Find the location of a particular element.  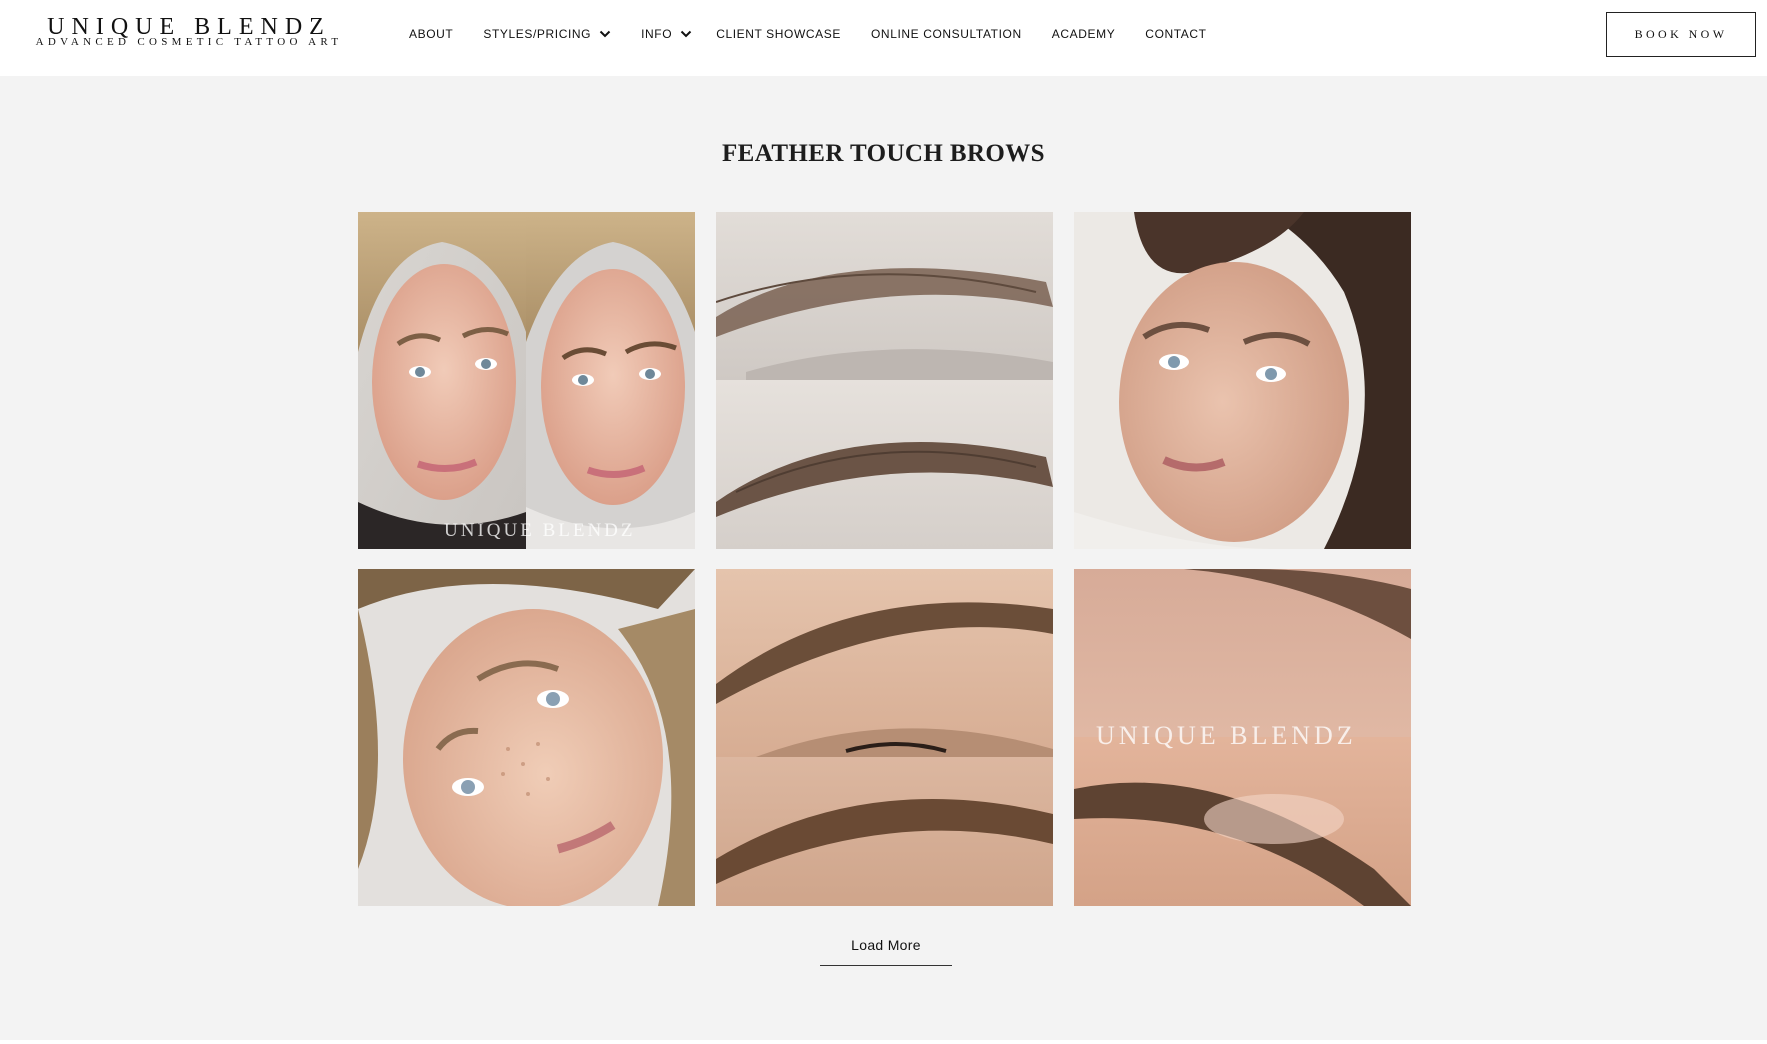

book-now-button: BOOK NOW is located at coordinates (1681, 34).